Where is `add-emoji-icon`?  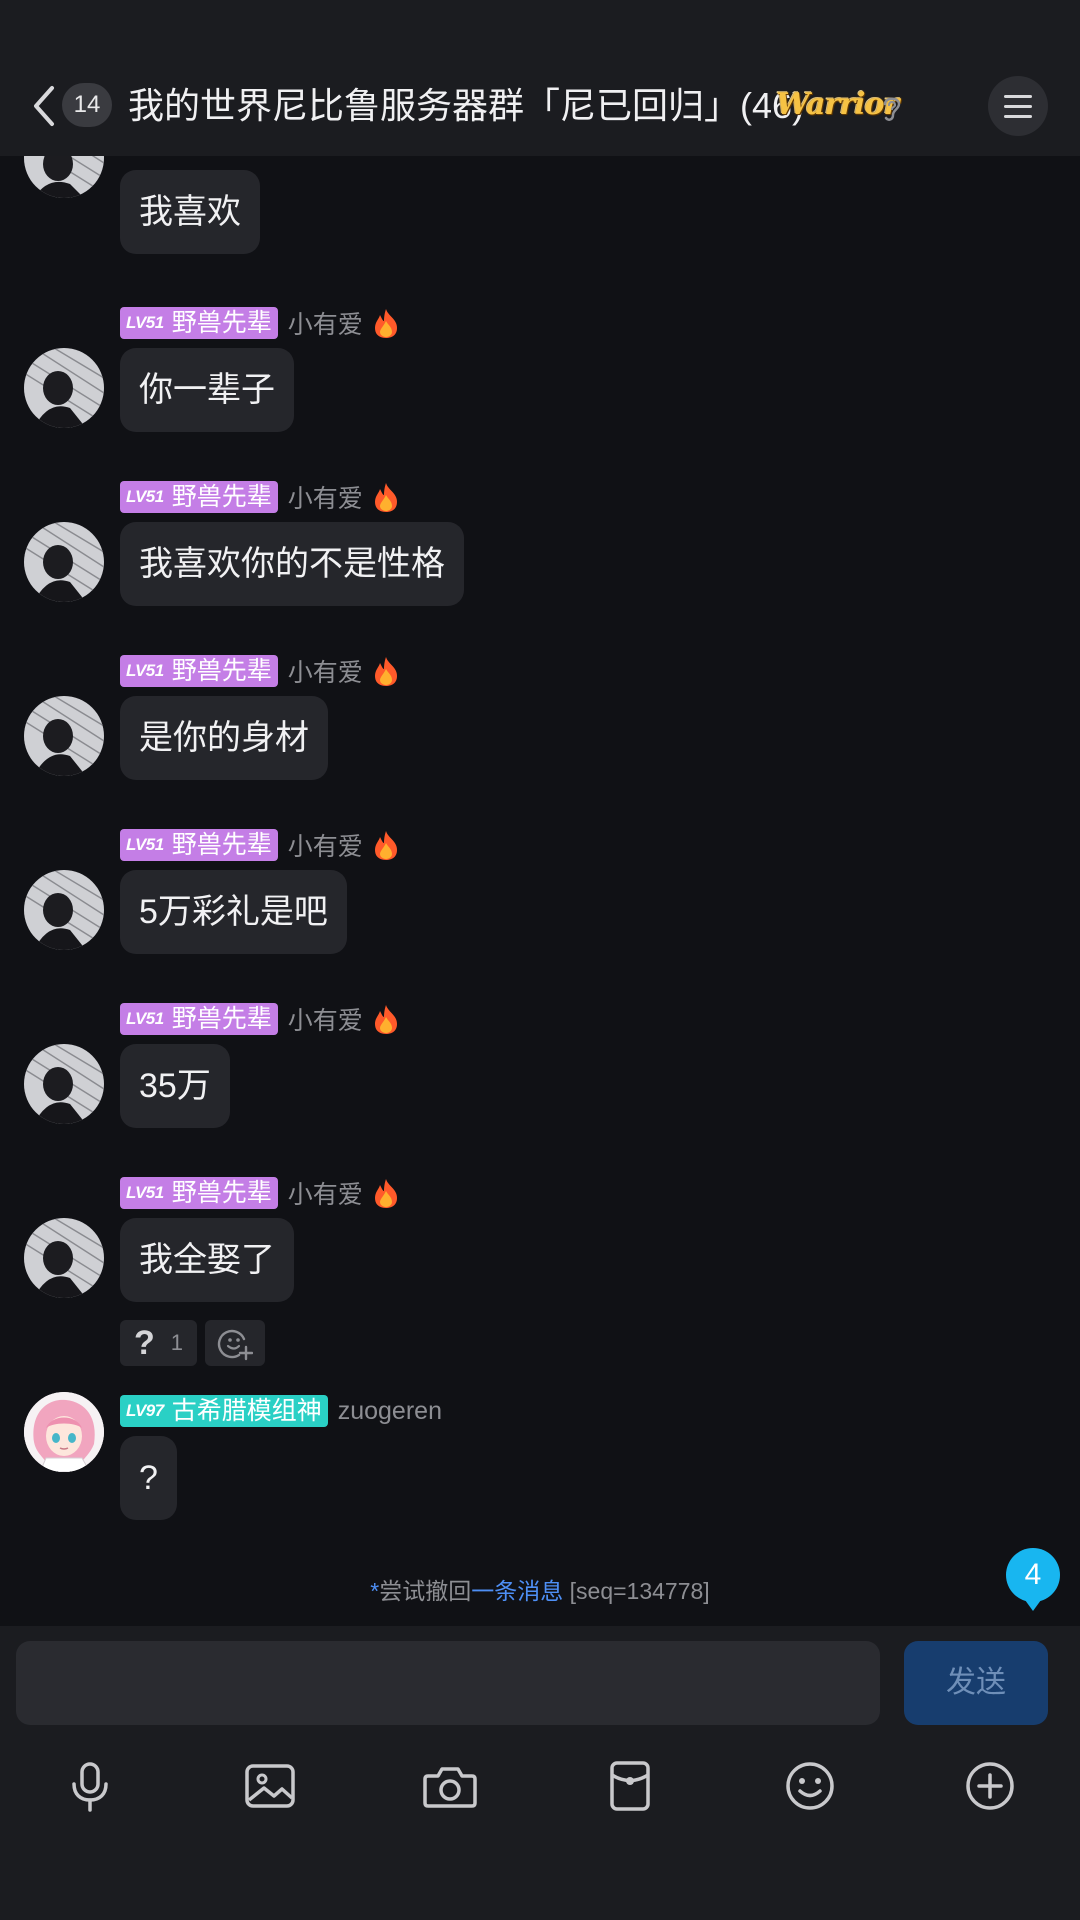 add-emoji-icon is located at coordinates (235, 1345).